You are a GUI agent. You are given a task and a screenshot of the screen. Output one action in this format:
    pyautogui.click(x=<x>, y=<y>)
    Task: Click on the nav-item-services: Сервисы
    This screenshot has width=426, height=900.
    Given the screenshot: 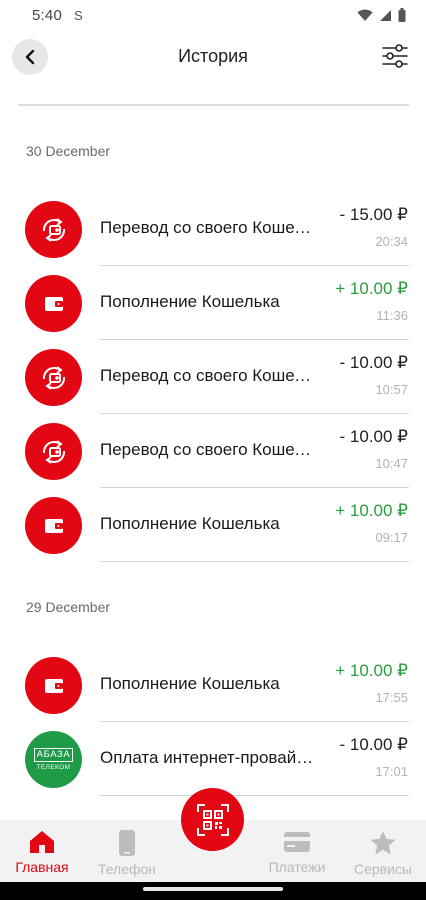 What is the action you would take?
    pyautogui.click(x=383, y=853)
    